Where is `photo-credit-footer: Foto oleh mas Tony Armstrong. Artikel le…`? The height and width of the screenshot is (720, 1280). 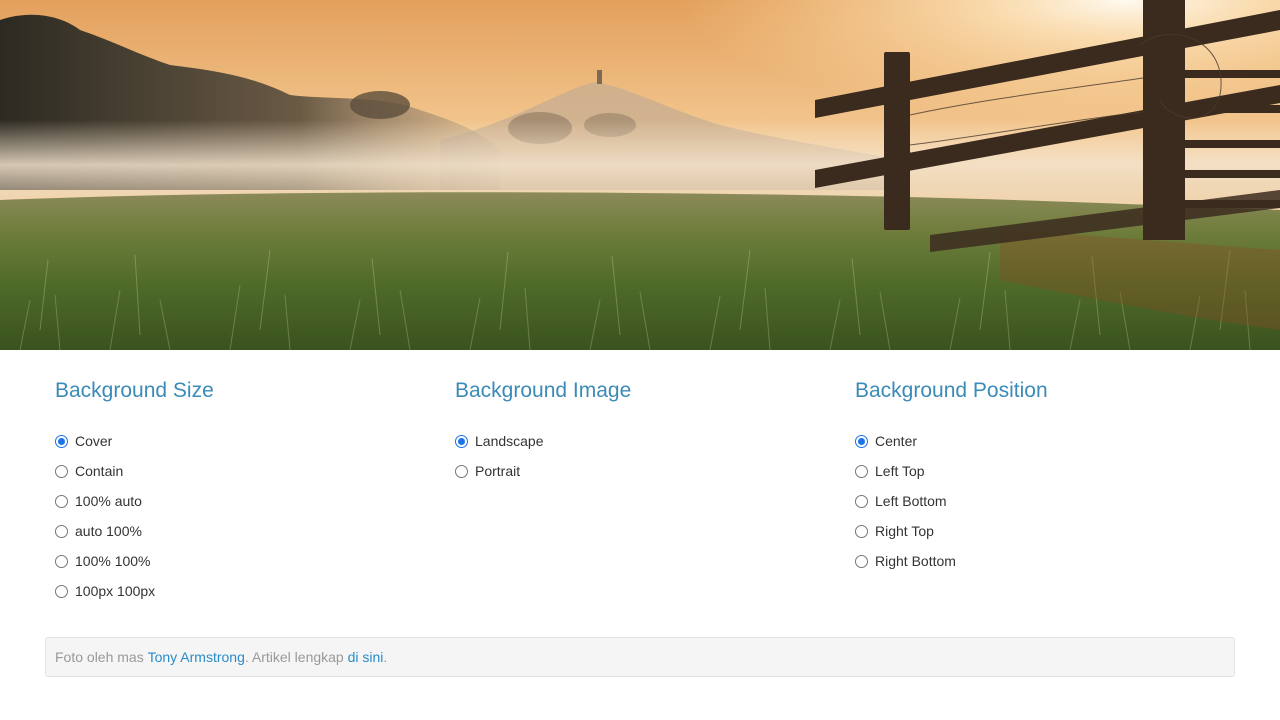
photo-credit-footer: Foto oleh mas Tony Armstrong. Artikel le… is located at coordinates (640, 657).